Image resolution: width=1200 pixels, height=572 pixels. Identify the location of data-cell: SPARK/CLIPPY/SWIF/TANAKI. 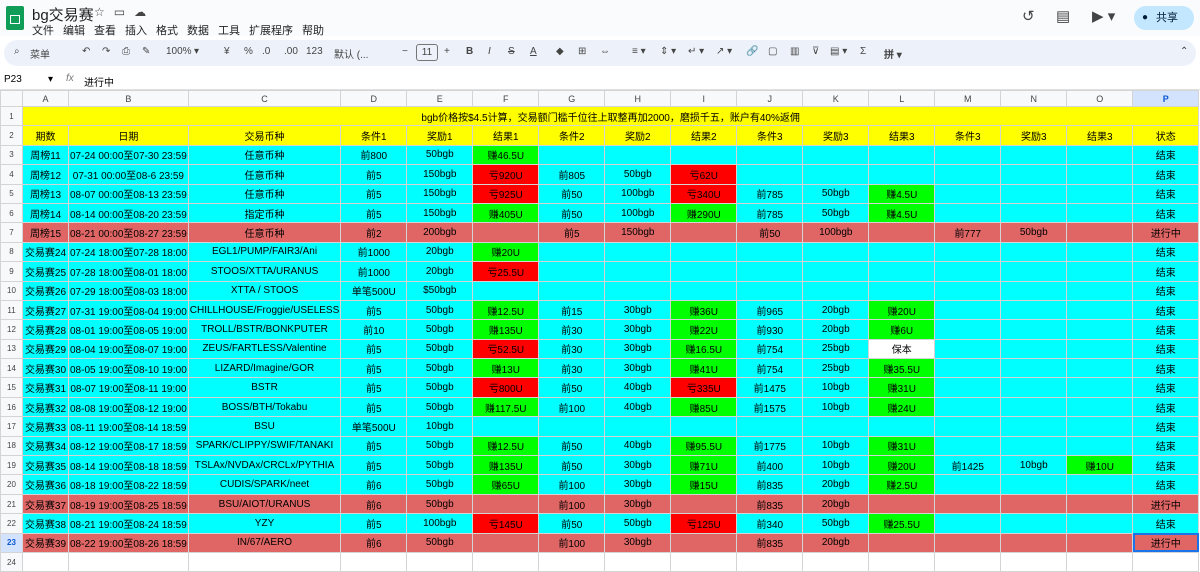
(264, 446).